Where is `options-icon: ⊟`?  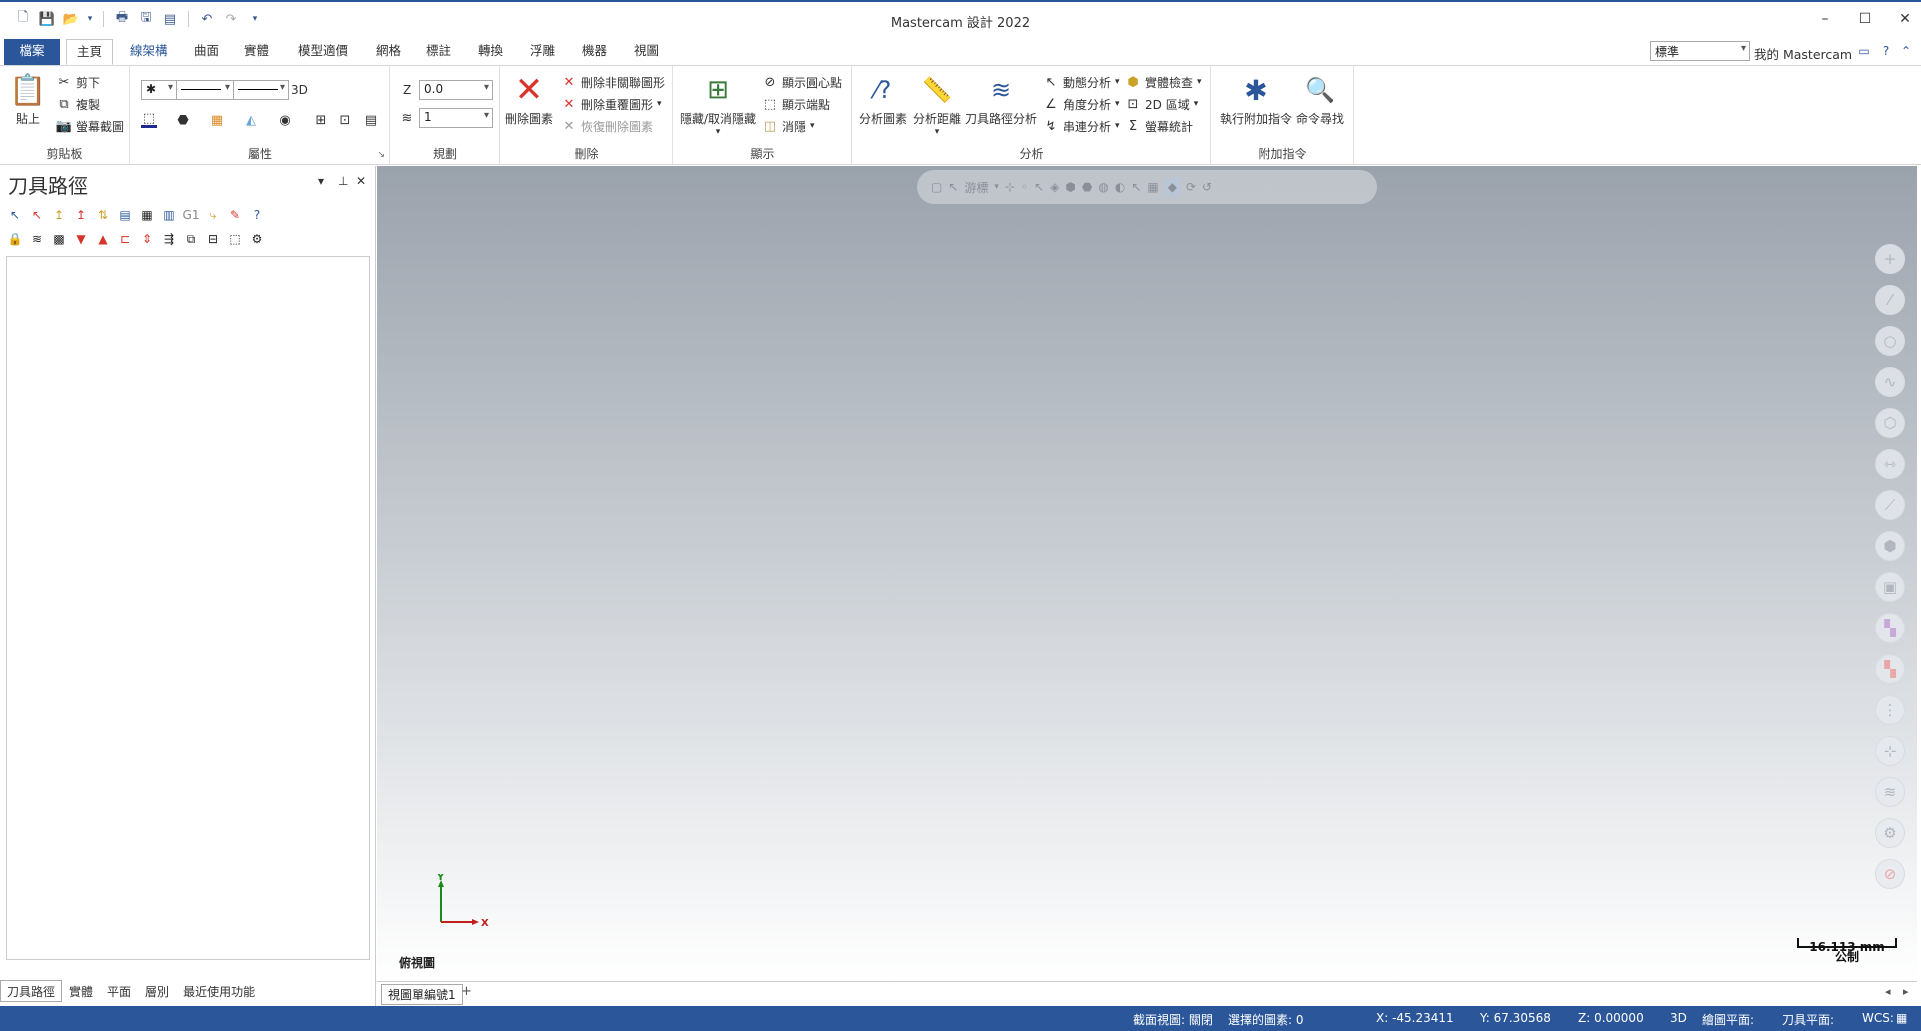 options-icon: ⊟ is located at coordinates (213, 239).